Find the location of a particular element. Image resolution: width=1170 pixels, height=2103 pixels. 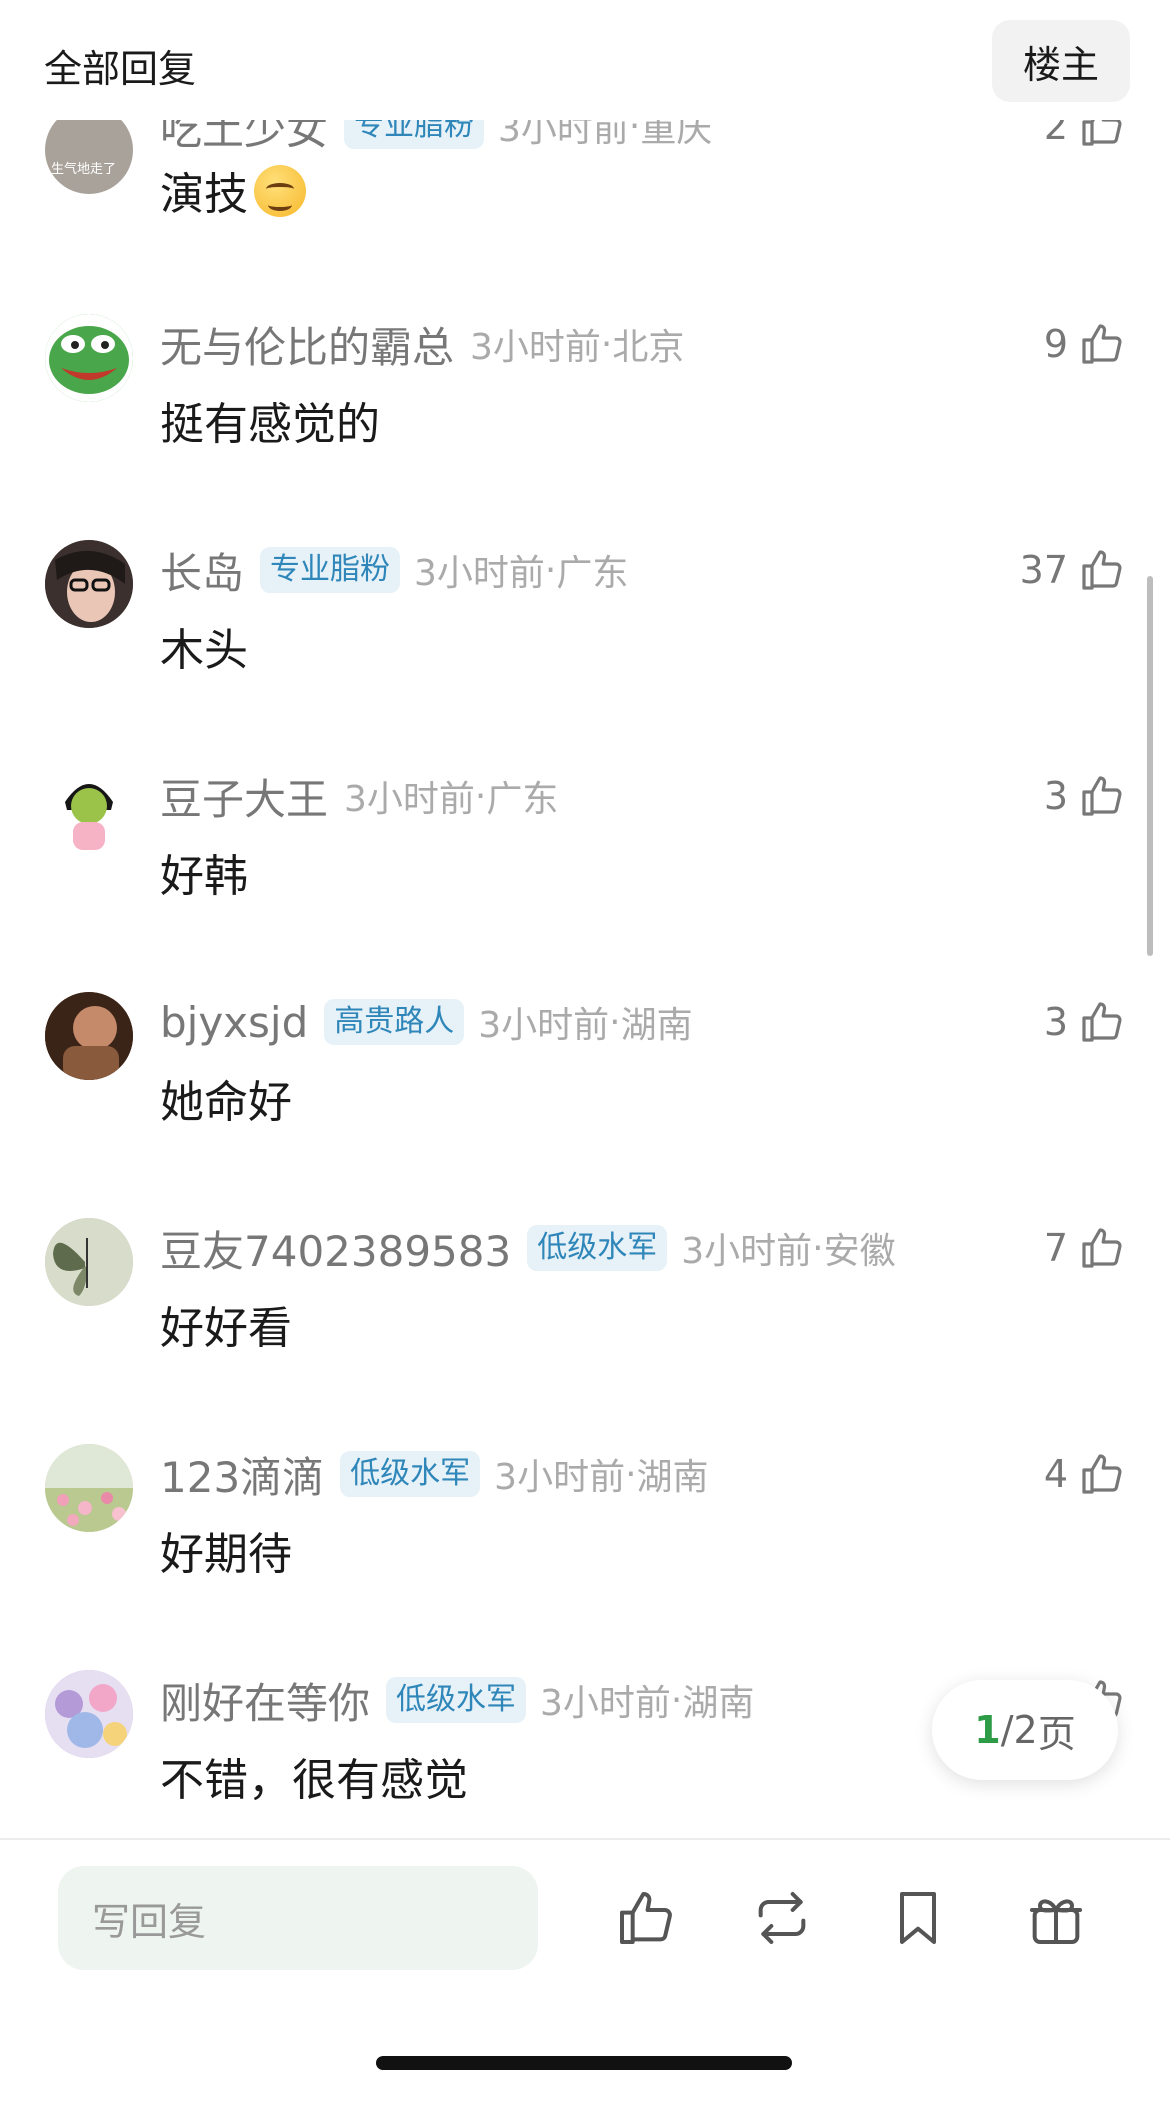

comment-text: 好期待 is located at coordinates (226, 1550).